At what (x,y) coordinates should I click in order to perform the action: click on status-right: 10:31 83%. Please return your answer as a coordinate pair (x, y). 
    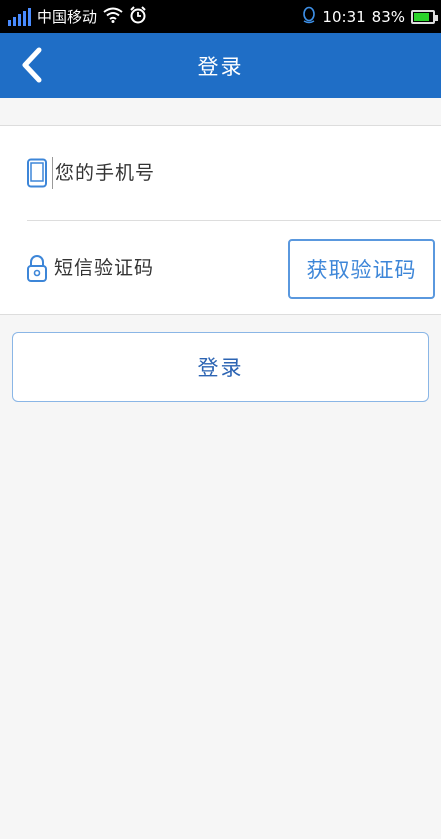
    Looking at the image, I should click on (370, 17).